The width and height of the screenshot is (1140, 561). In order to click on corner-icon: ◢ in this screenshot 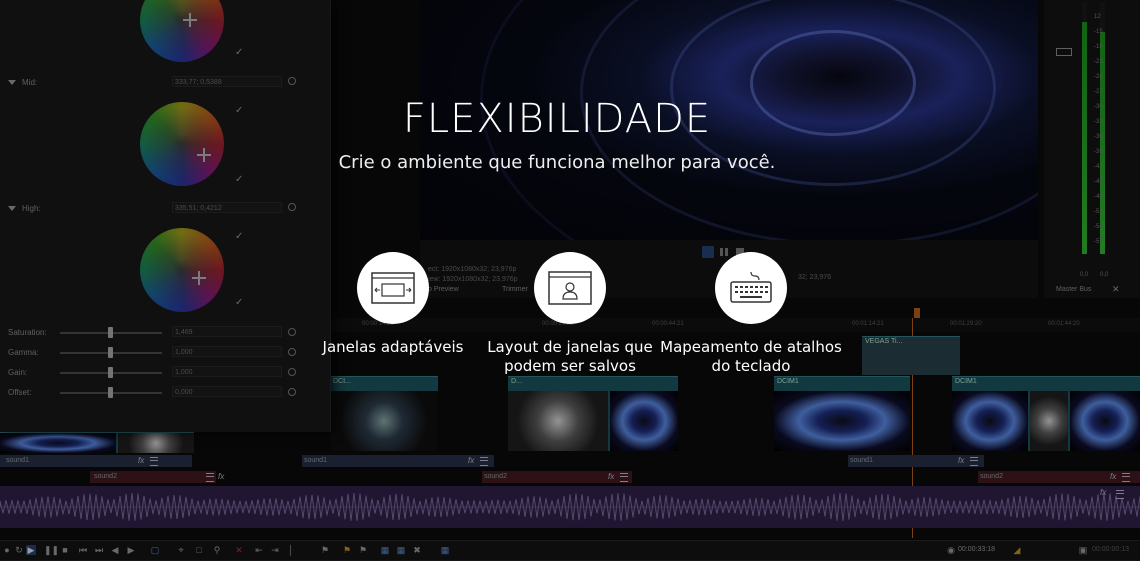, I will do `click(1017, 550)`.